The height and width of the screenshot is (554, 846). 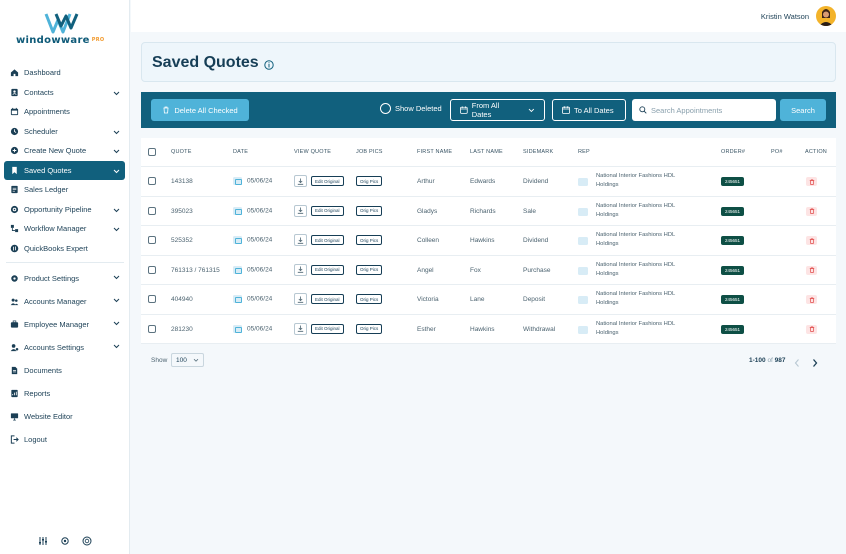 What do you see at coordinates (65, 393) in the screenshot?
I see `sidebar-item-reports: Reports` at bounding box center [65, 393].